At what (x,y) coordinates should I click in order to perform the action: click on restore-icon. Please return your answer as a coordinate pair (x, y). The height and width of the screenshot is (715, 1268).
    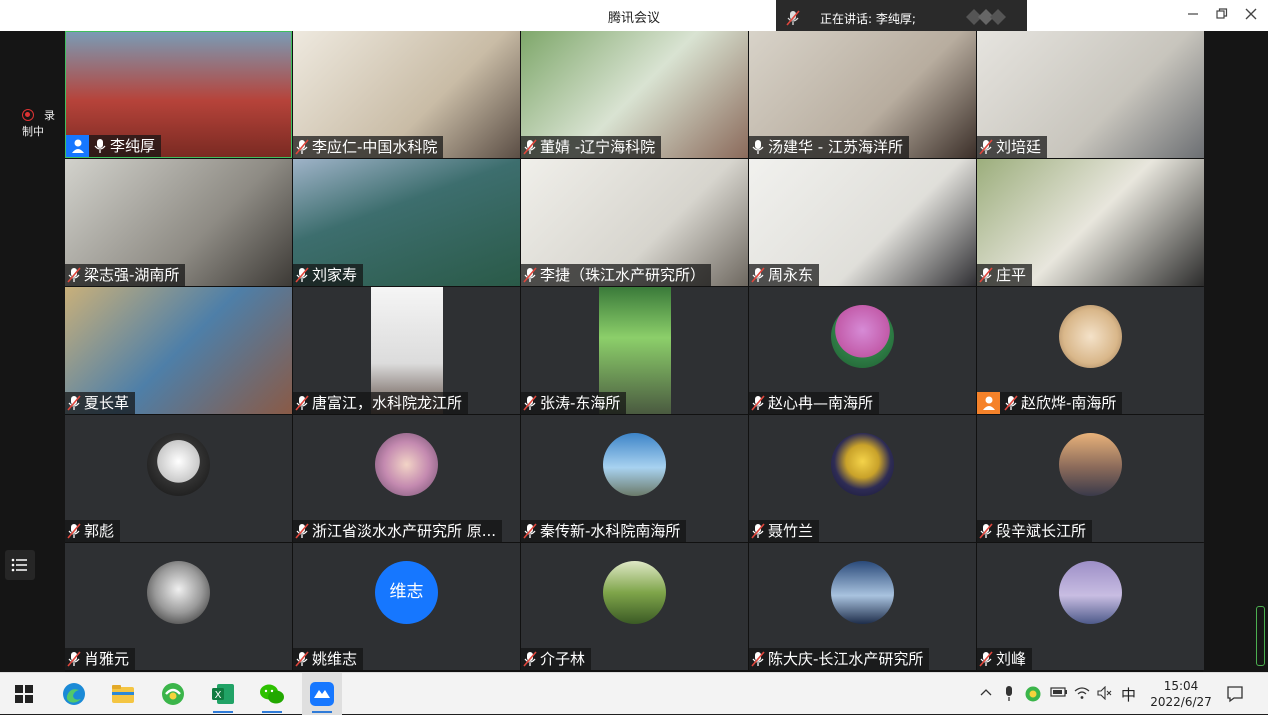
    Looking at the image, I should click on (1222, 13).